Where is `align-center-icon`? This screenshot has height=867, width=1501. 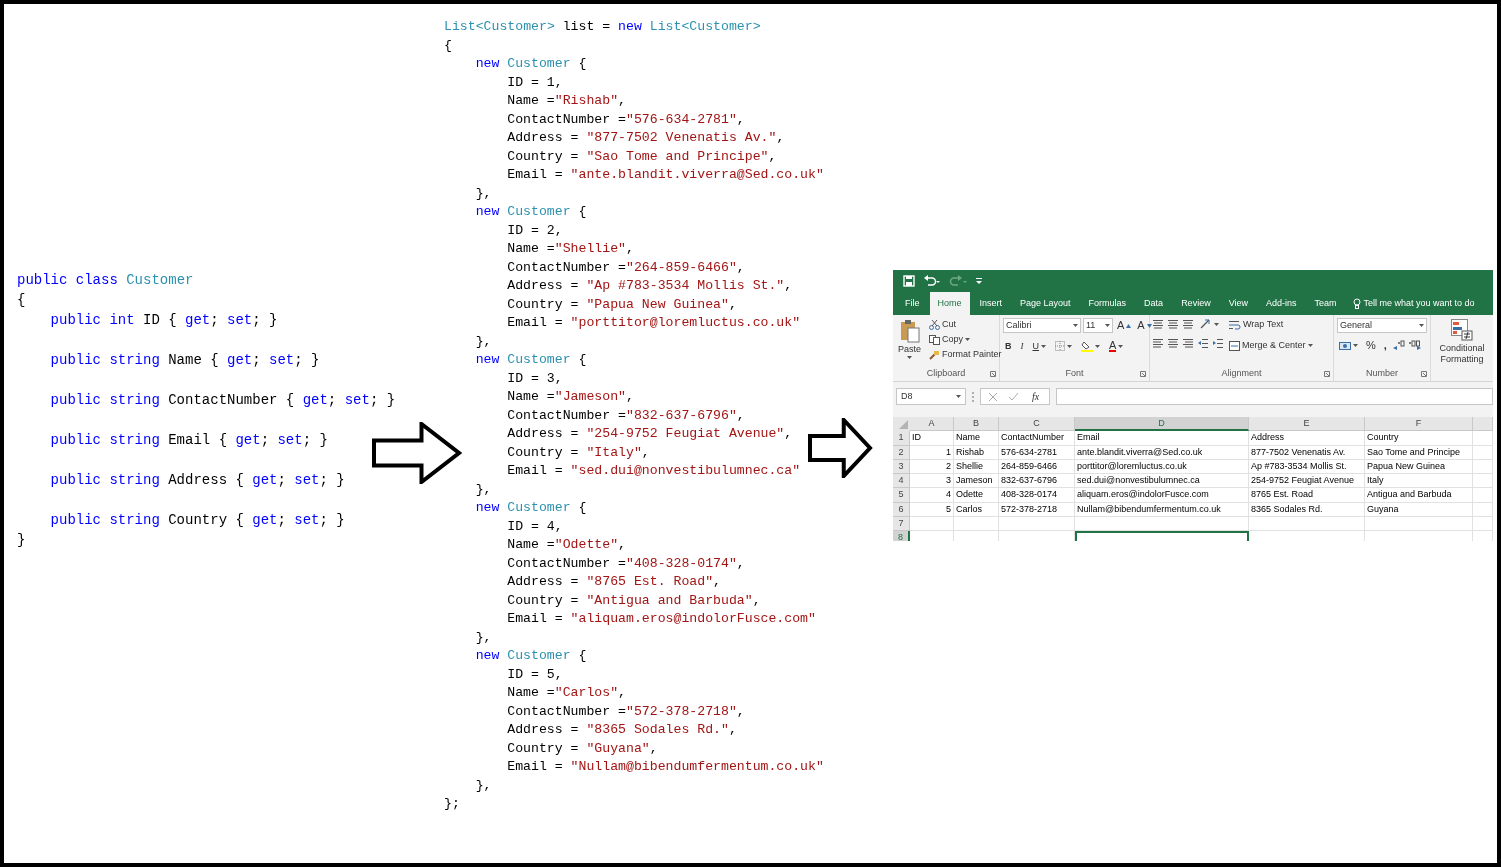 align-center-icon is located at coordinates (1173, 343).